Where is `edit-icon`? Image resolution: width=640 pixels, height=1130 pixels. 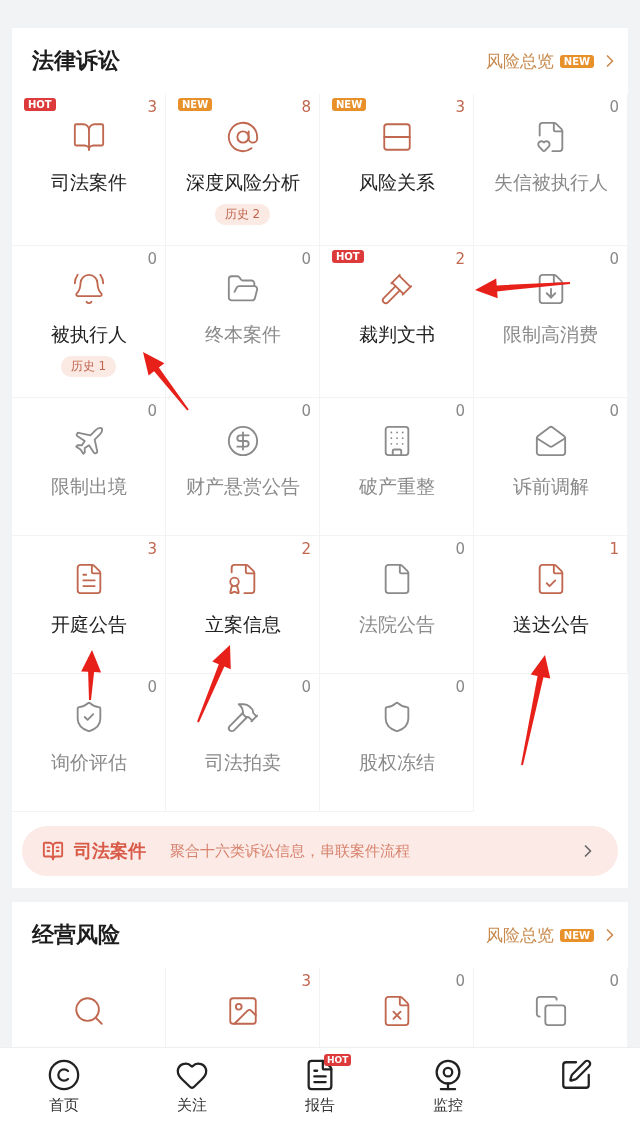
edit-icon is located at coordinates (576, 1075).